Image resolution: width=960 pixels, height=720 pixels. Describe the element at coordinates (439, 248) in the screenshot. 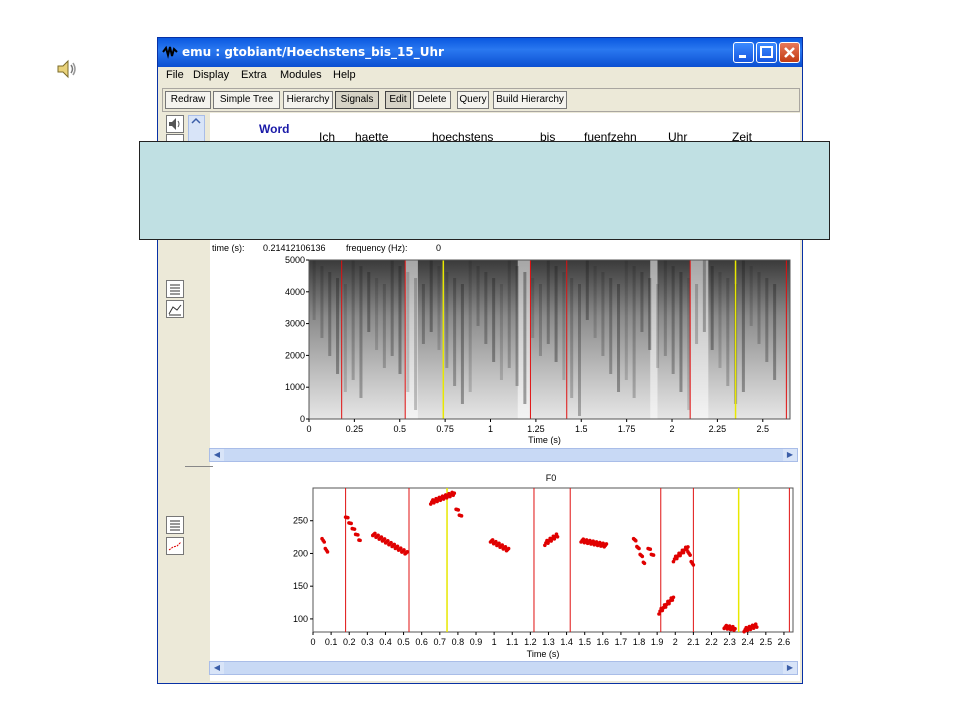

I see `frequency-value: 0` at that location.